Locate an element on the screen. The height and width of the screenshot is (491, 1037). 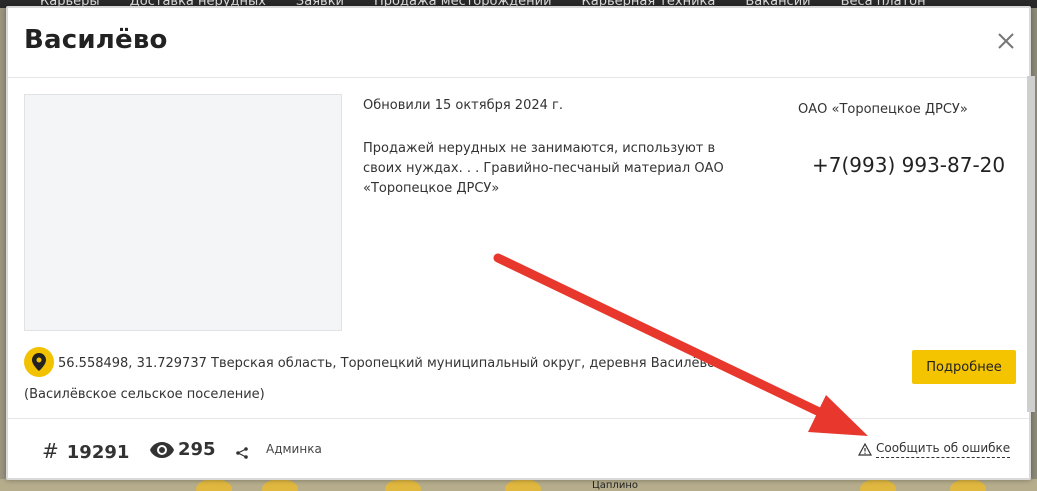
background-map-bottom: Цаплино is located at coordinates (518, 485).